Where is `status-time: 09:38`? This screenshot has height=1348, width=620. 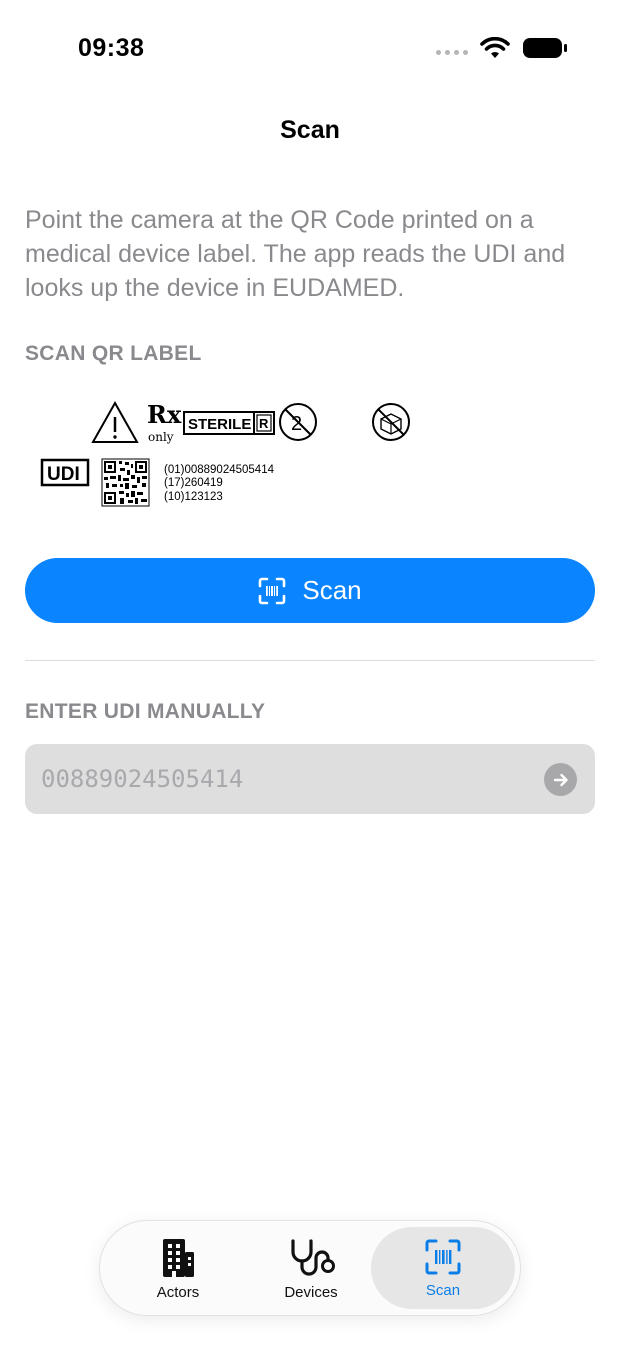 status-time: 09:38 is located at coordinates (111, 48).